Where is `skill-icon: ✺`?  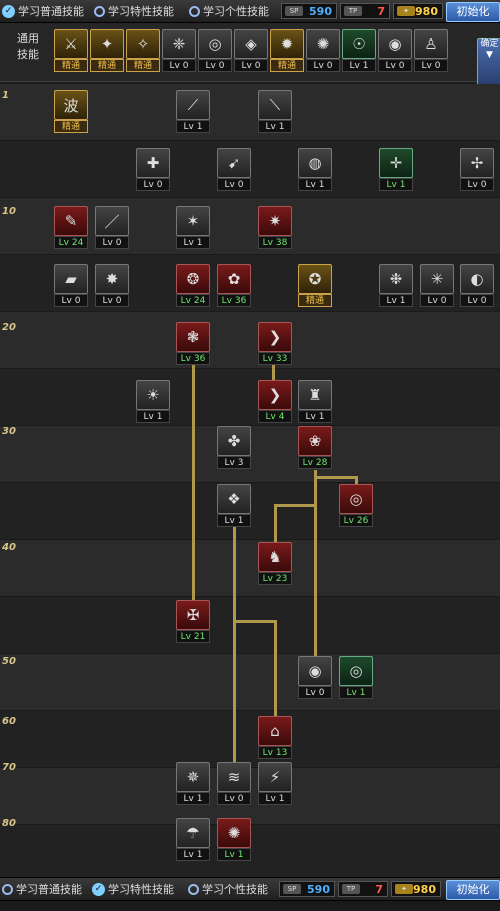
skill-icon: ✺ is located at coordinates (234, 833).